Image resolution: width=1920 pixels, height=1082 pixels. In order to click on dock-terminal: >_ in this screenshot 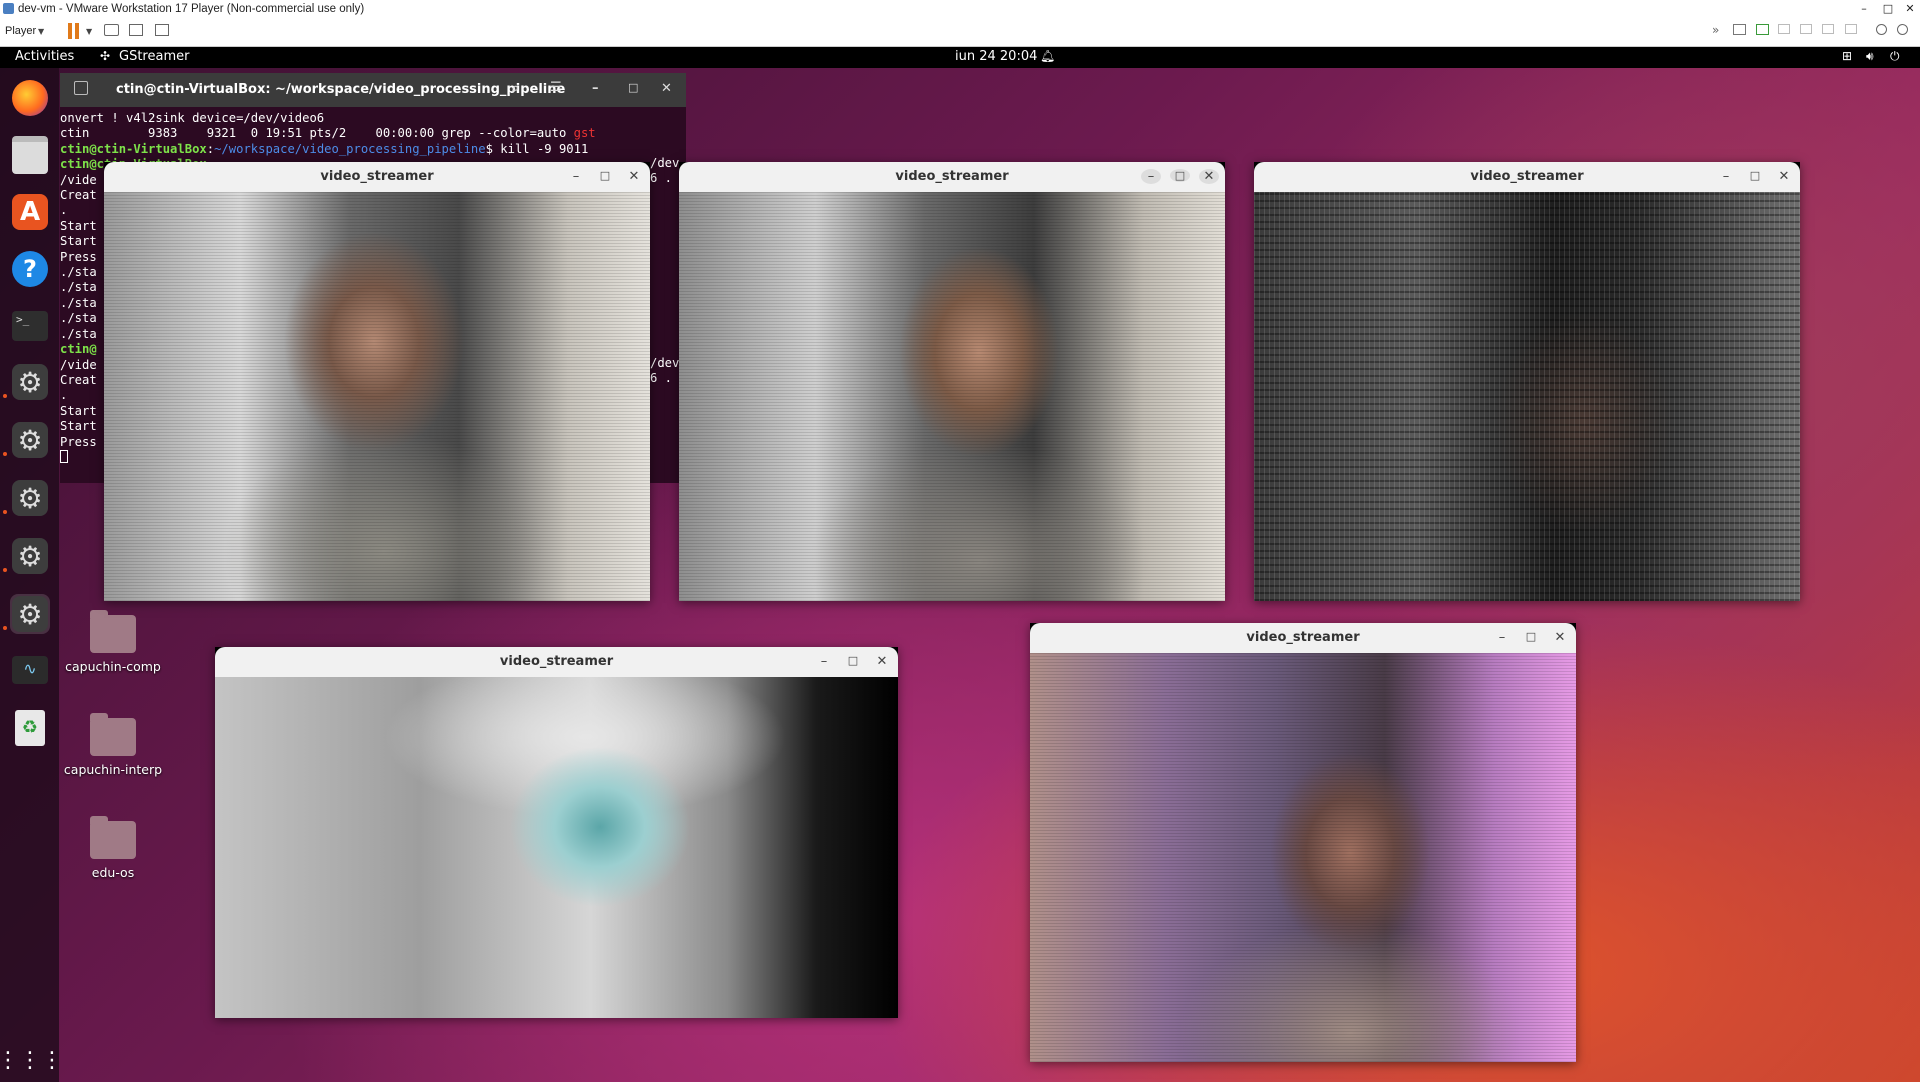, I will do `click(30, 326)`.